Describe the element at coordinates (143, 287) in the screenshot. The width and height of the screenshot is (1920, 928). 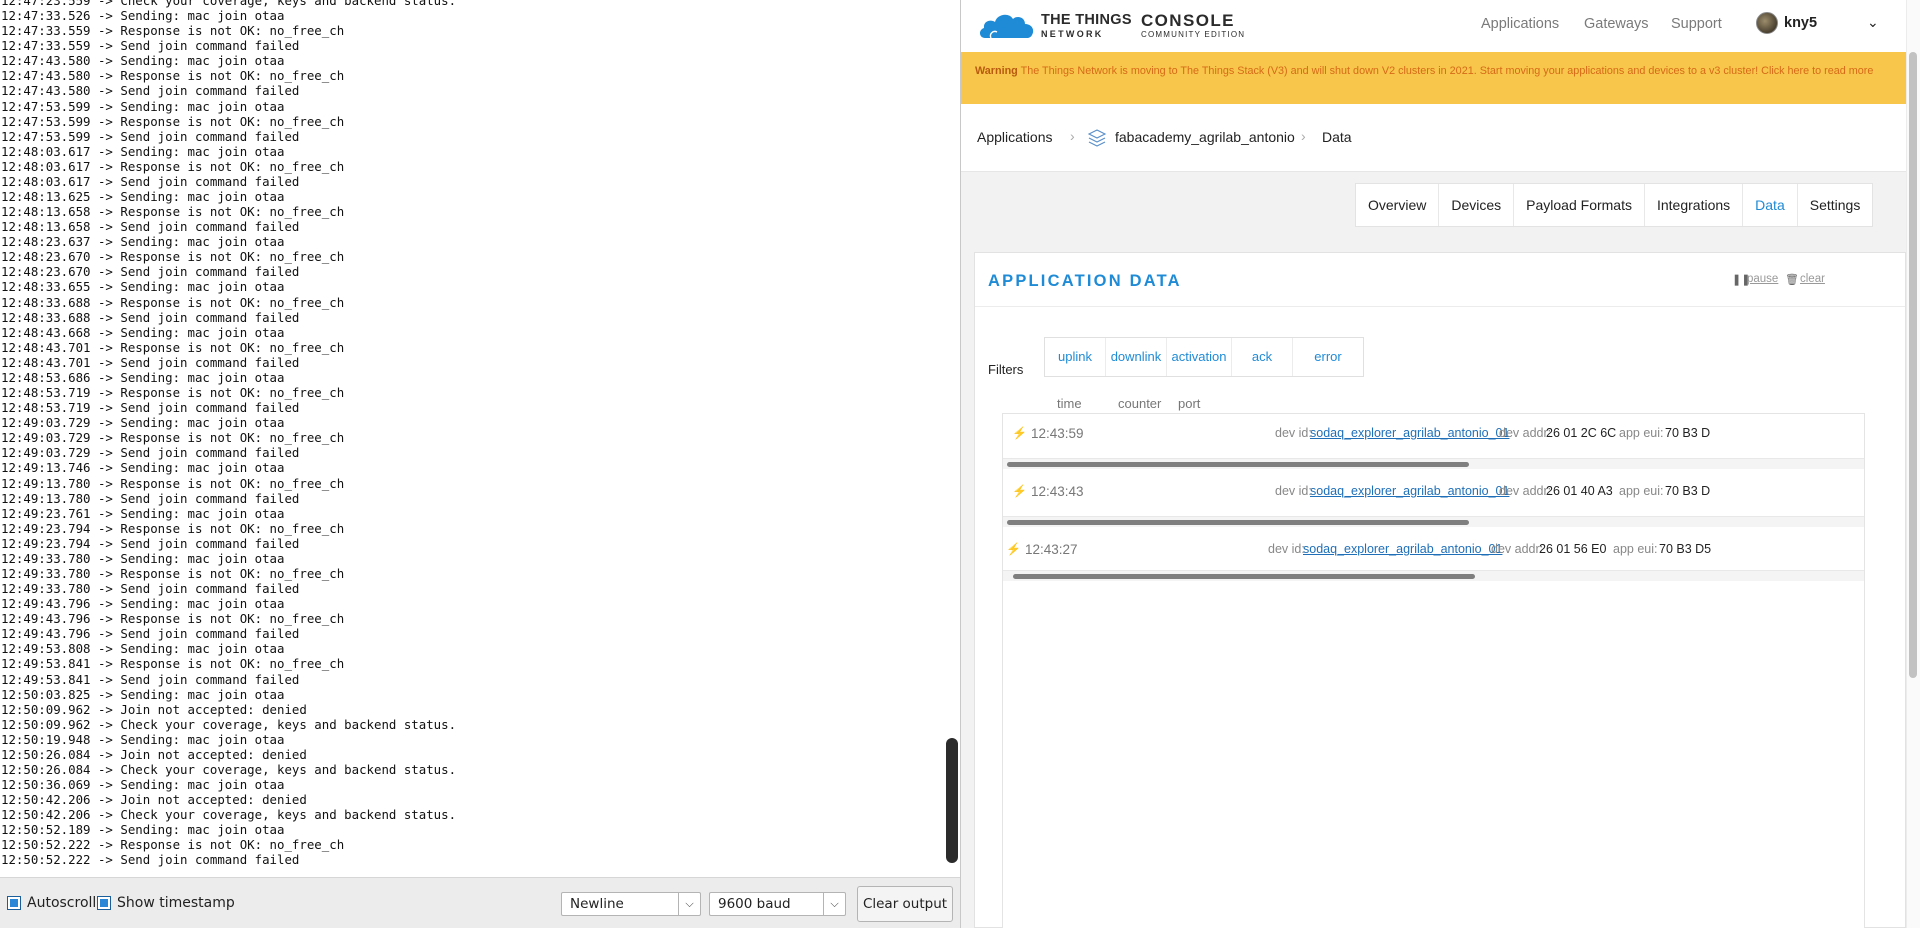
I see `serial-log-line: 12:48:33.655 -> Sending: mac join otaa` at that location.